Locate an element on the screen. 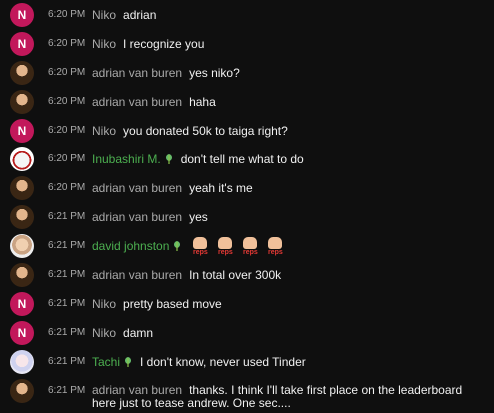 This screenshot has height=413, width=494. message-content: Inubashiri M. don't tell me what to do is located at coordinates (198, 159).